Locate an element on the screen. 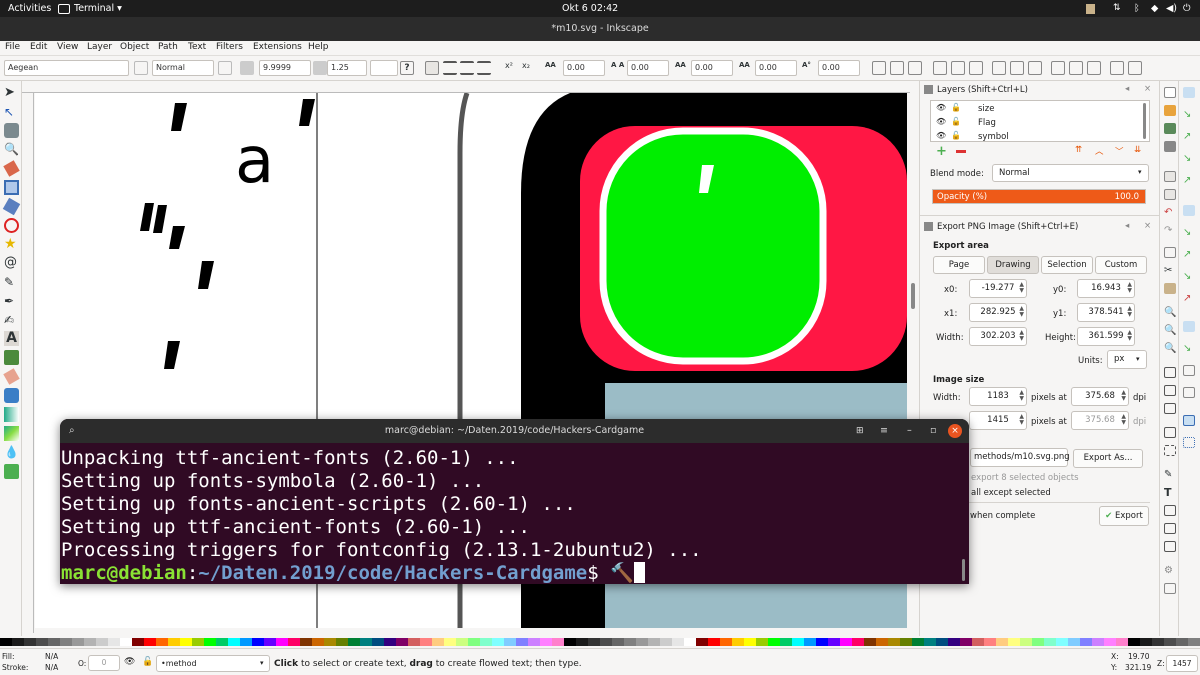 Image resolution: width=1200 pixels, height=675 pixels. style-dropdown-icon is located at coordinates (225, 68).